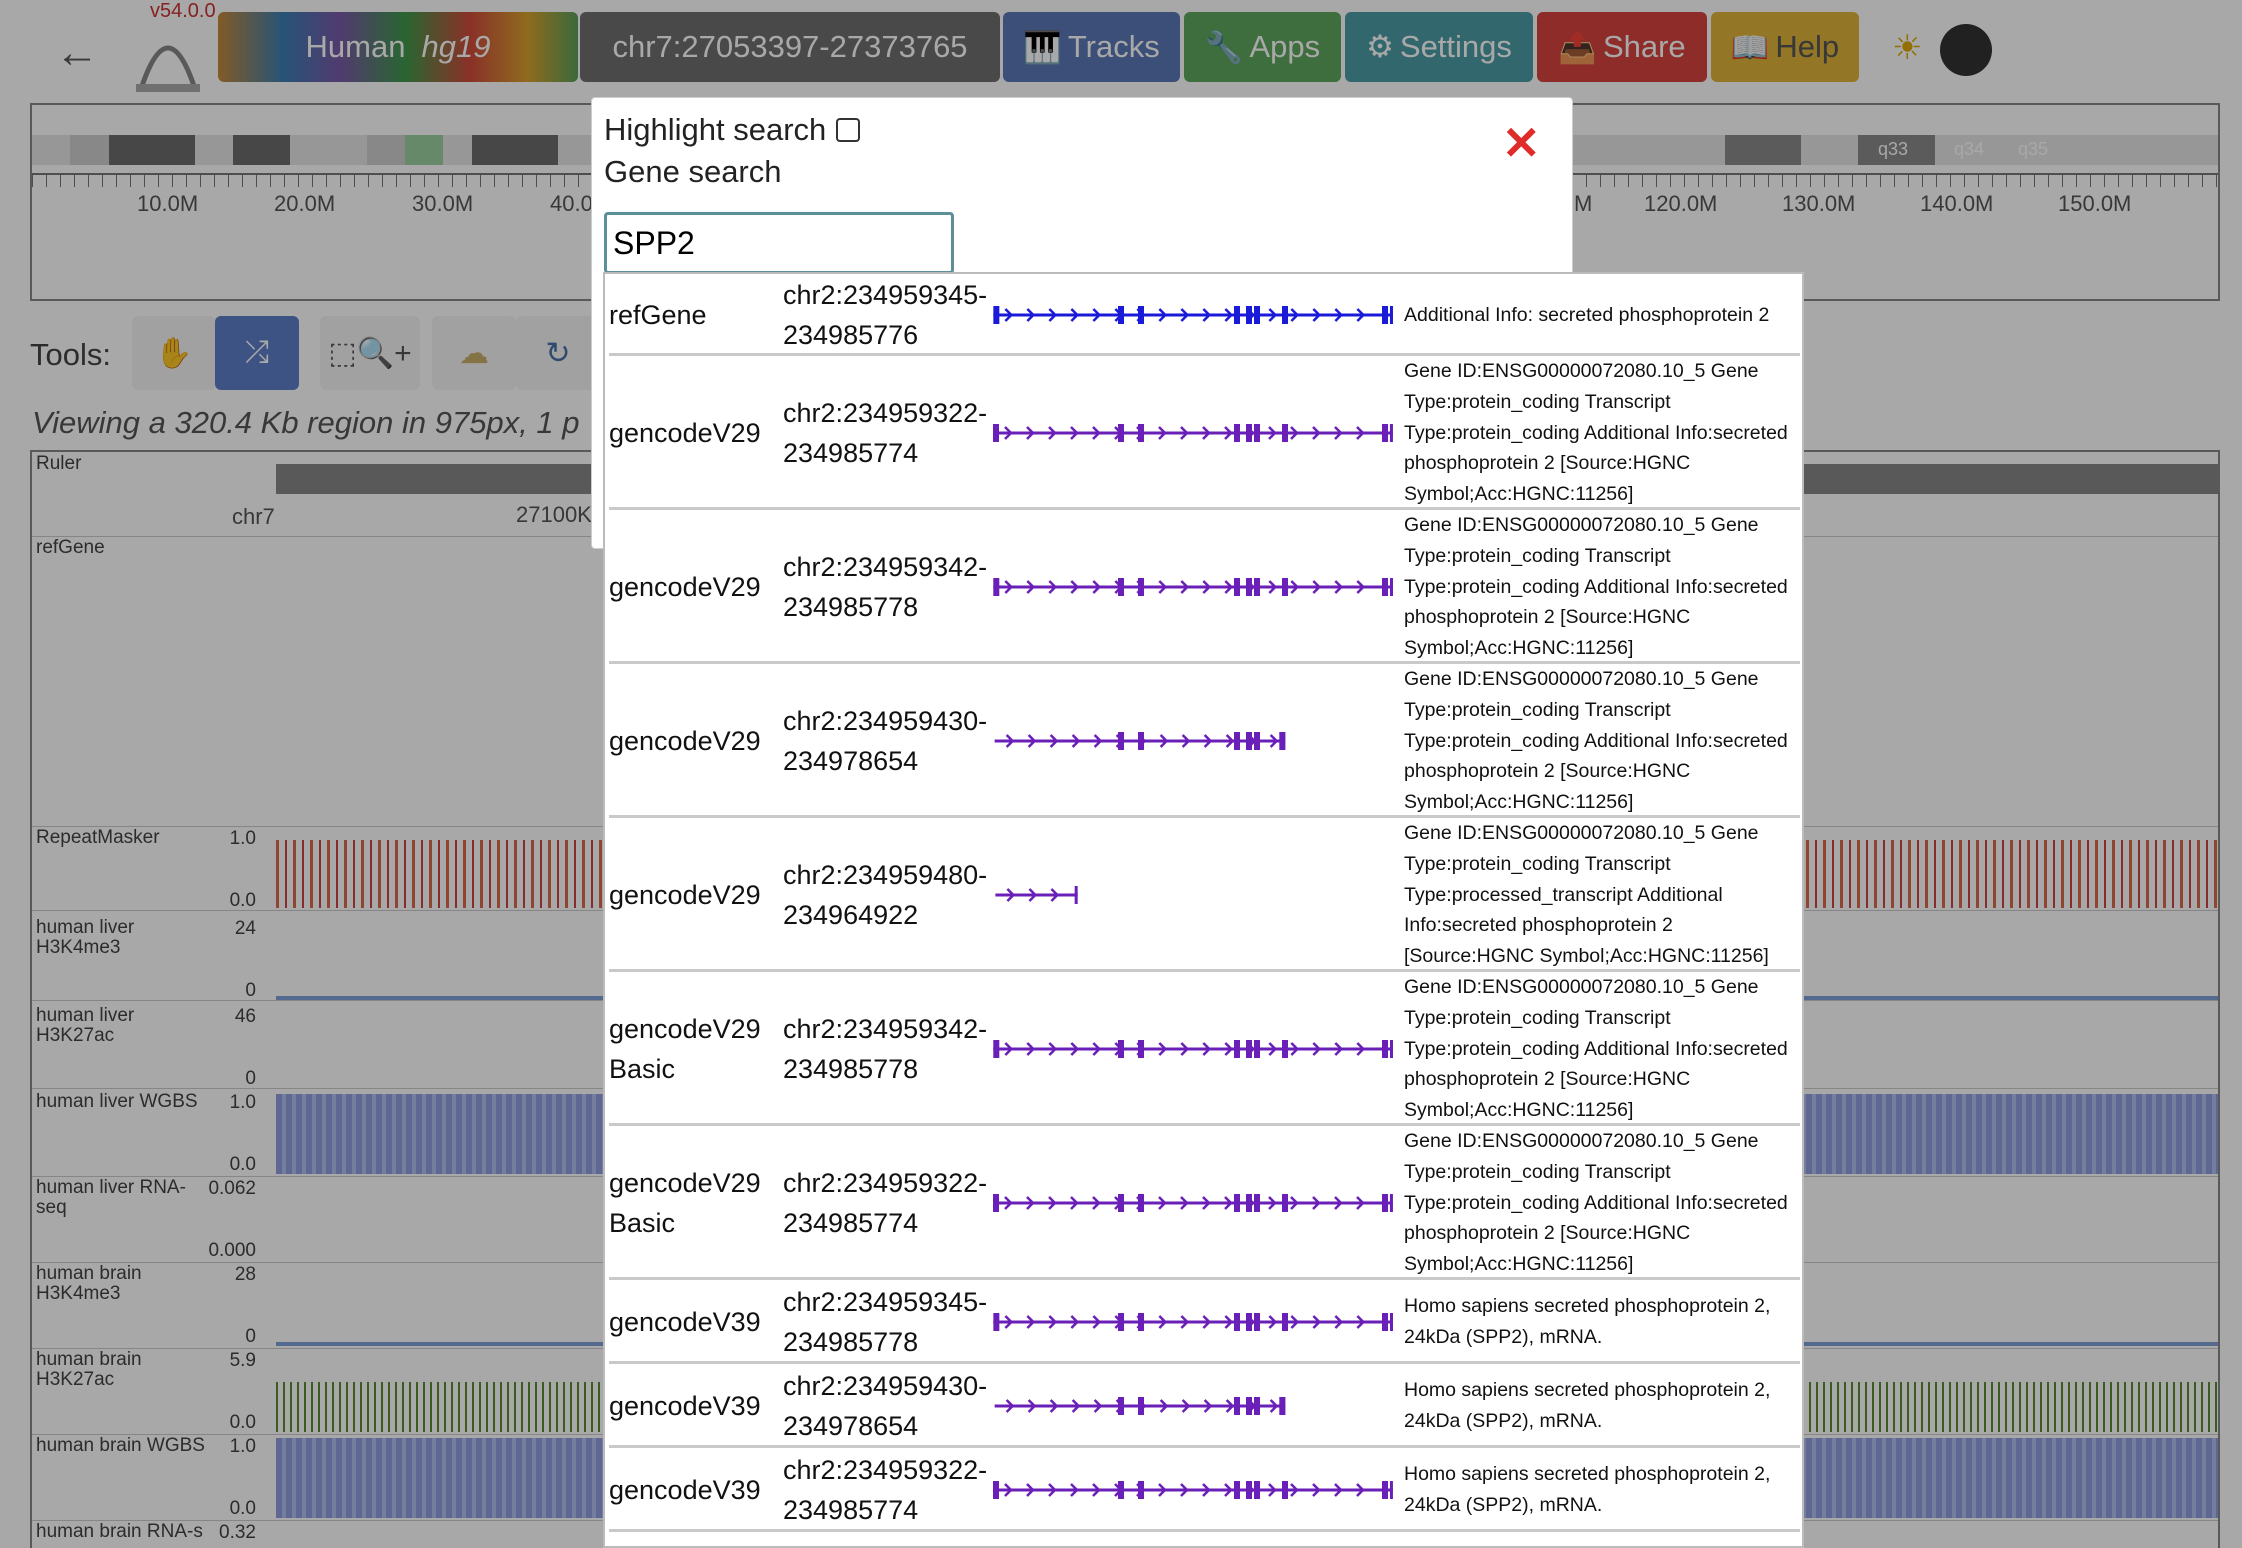 Image resolution: width=2242 pixels, height=1548 pixels. I want to click on result-coord-start: chr2:234959345-, so click(885, 295).